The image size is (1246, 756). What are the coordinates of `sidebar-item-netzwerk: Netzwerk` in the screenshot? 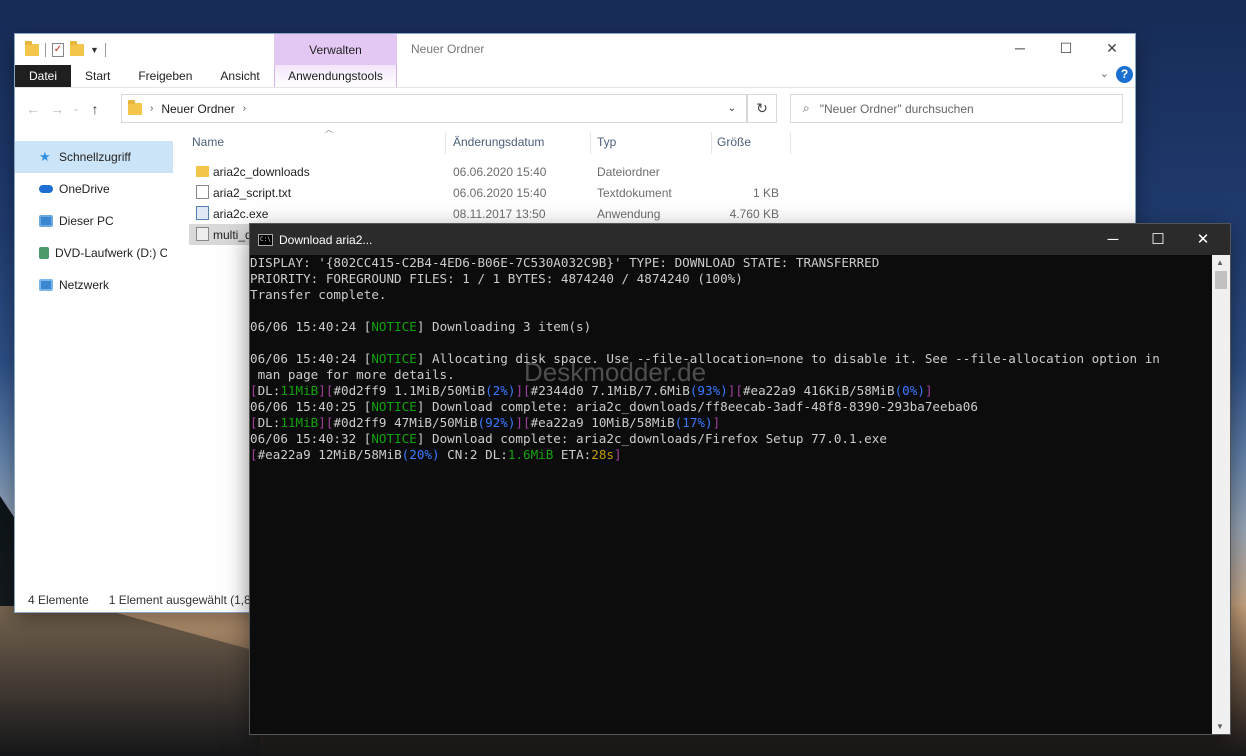 It's located at (94, 285).